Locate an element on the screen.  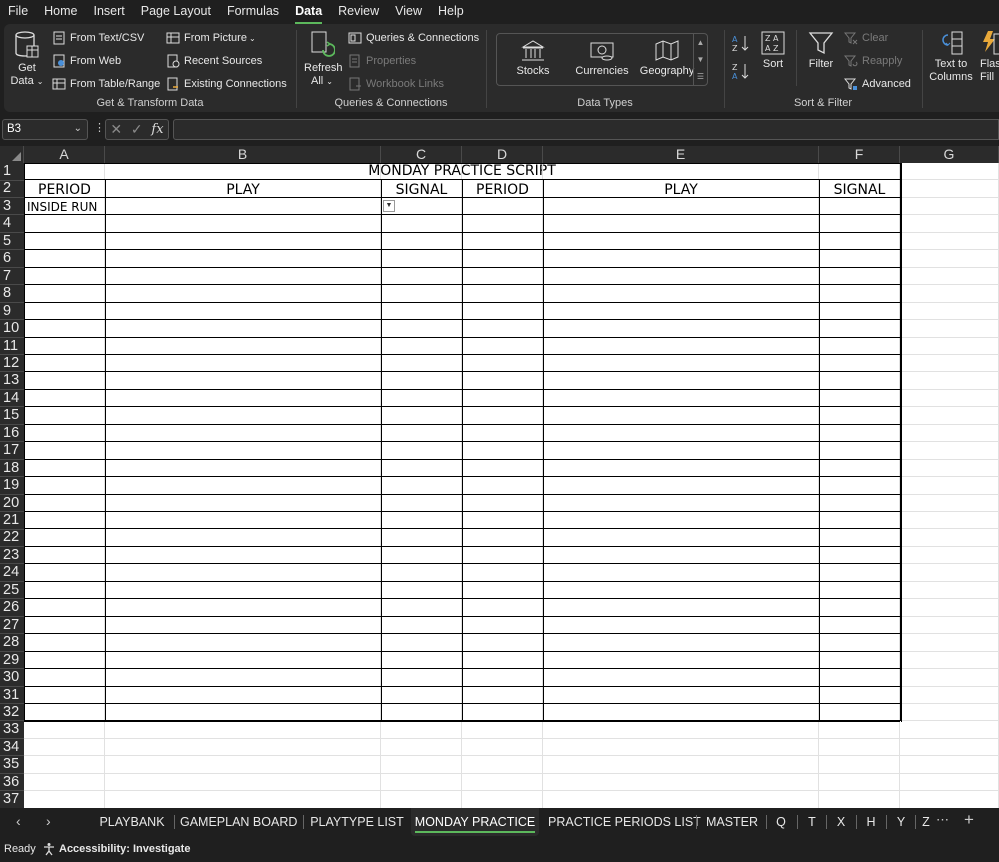
column-header-g: G is located at coordinates (949, 154).